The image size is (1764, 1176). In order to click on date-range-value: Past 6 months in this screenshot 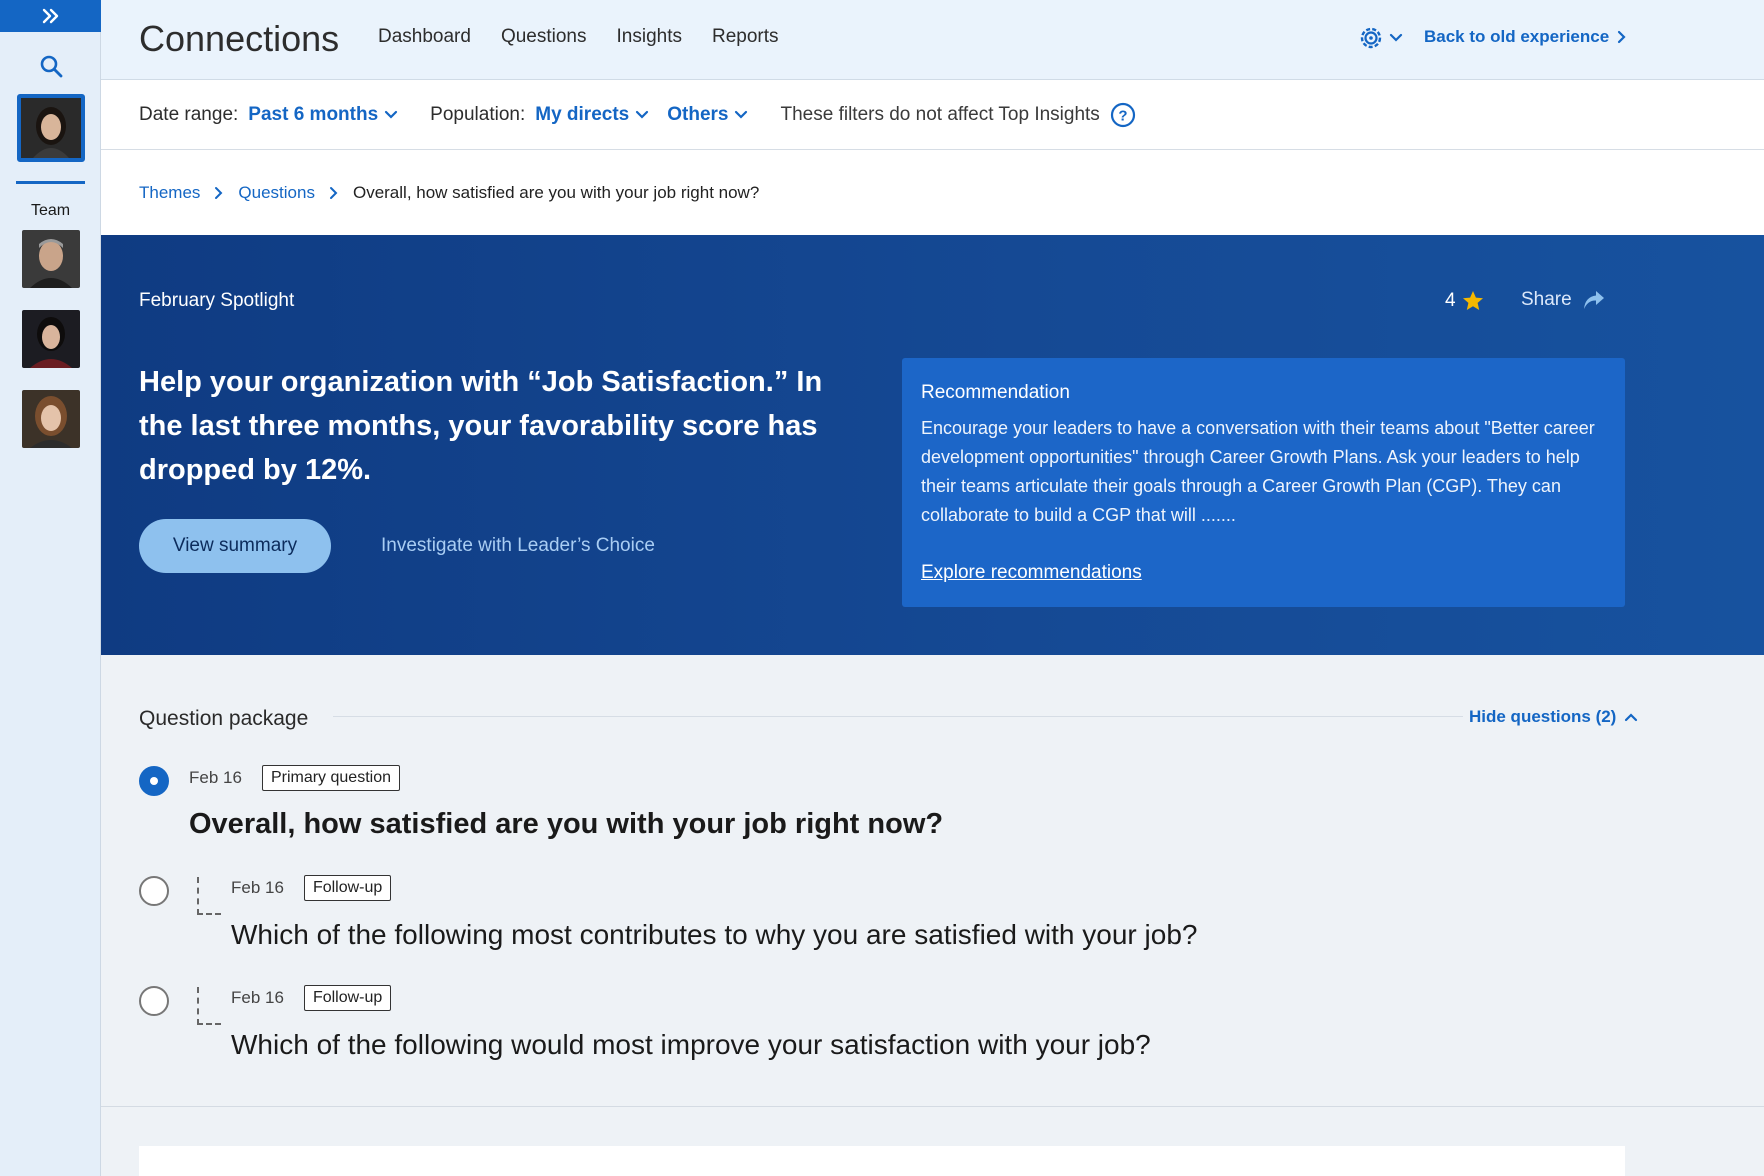, I will do `click(313, 114)`.